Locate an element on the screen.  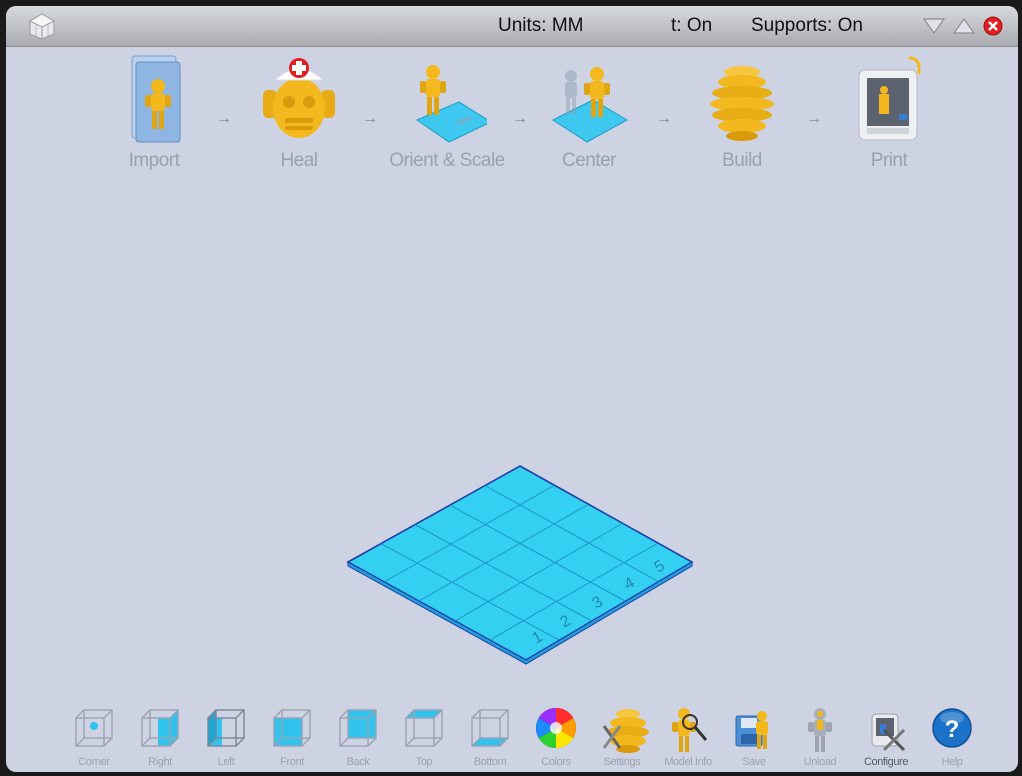
center-icon is located at coordinates (590, 105).